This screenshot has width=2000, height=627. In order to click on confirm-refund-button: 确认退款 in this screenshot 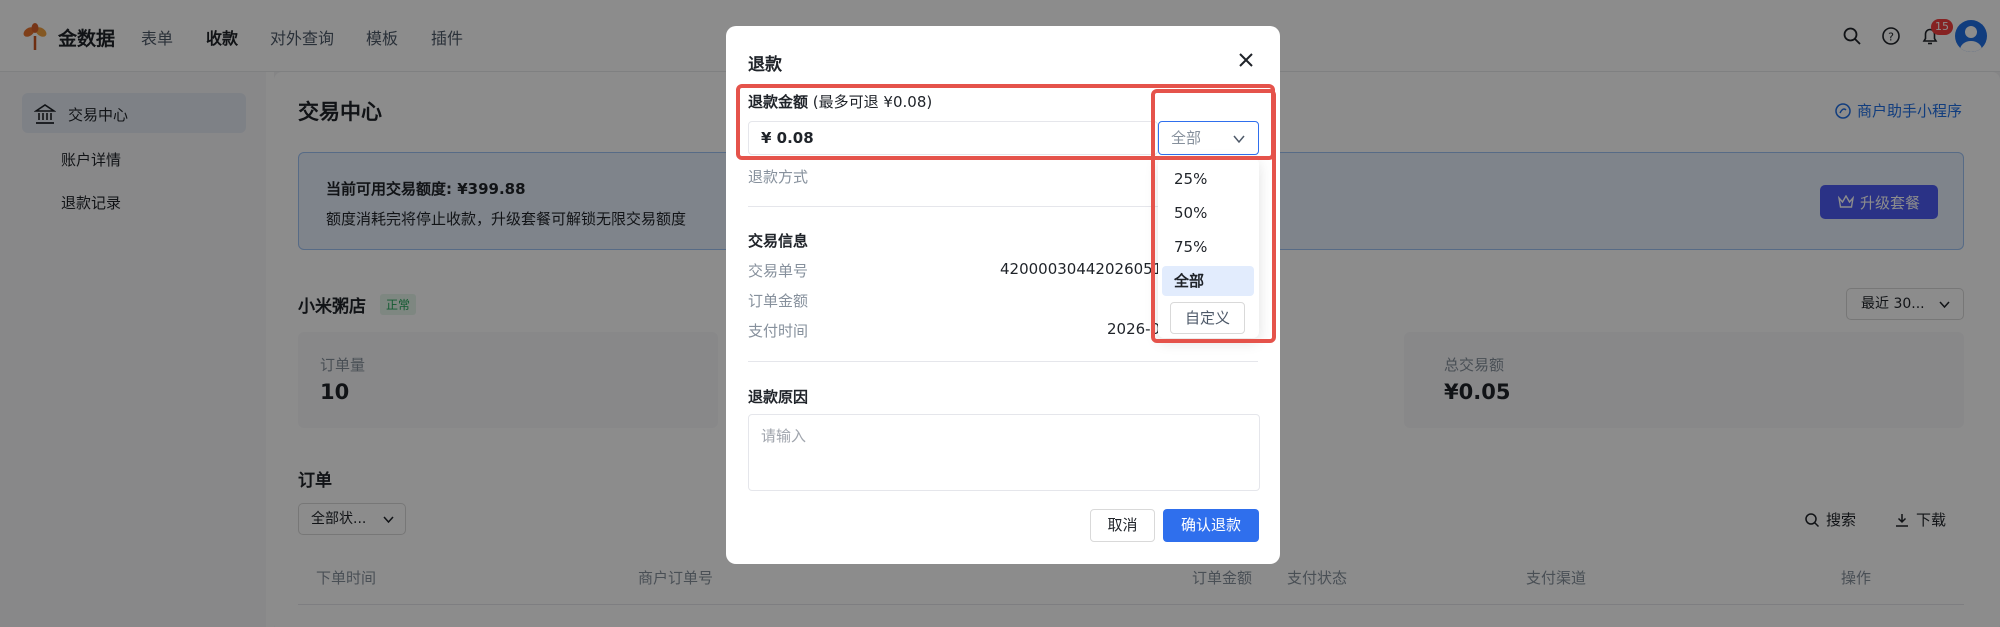, I will do `click(1211, 525)`.